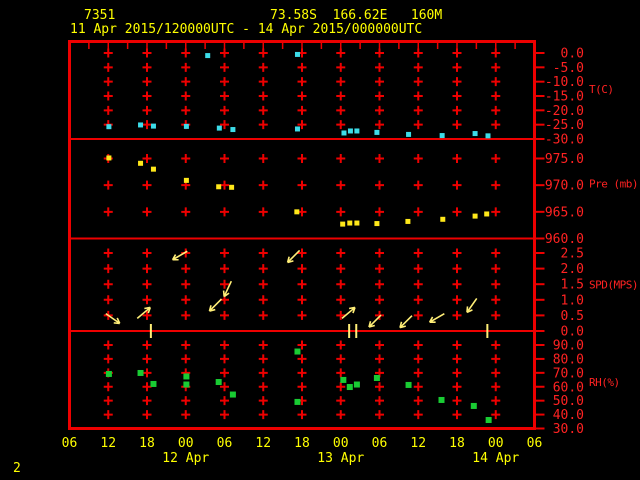 The width and height of the screenshot is (640, 480). I want to click on y-tick-label: 90.0, so click(568, 346).